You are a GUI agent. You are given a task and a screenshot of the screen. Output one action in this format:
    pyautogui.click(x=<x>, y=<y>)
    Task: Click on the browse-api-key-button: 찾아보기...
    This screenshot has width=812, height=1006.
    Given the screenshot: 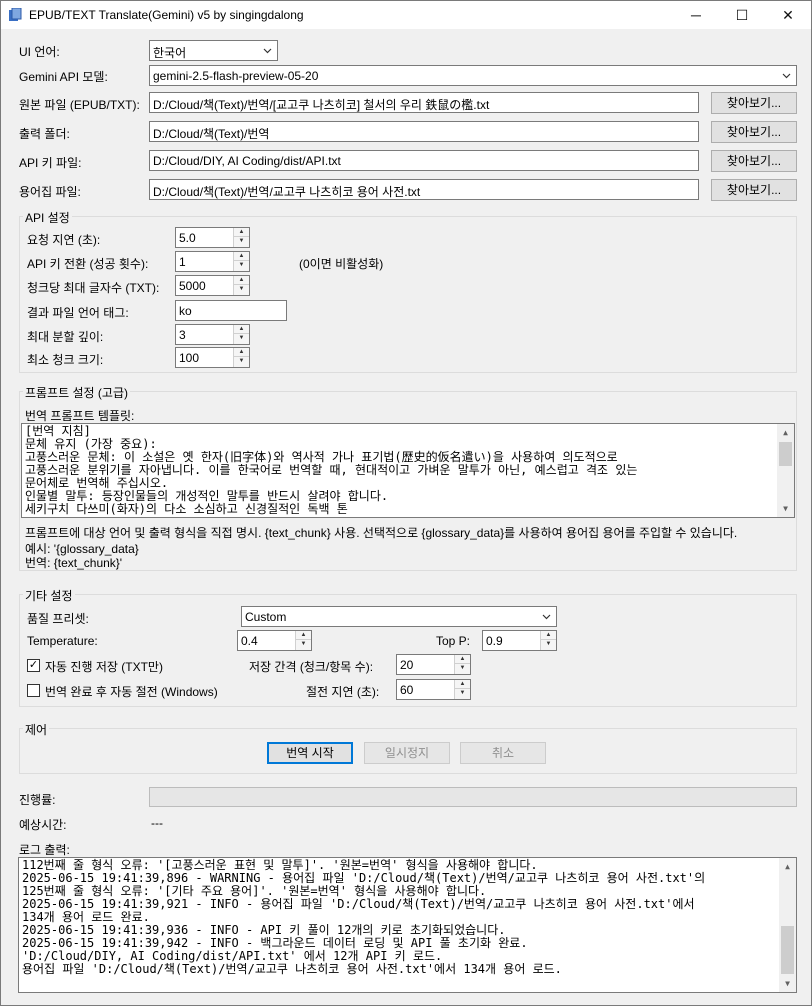 What is the action you would take?
    pyautogui.click(x=754, y=161)
    